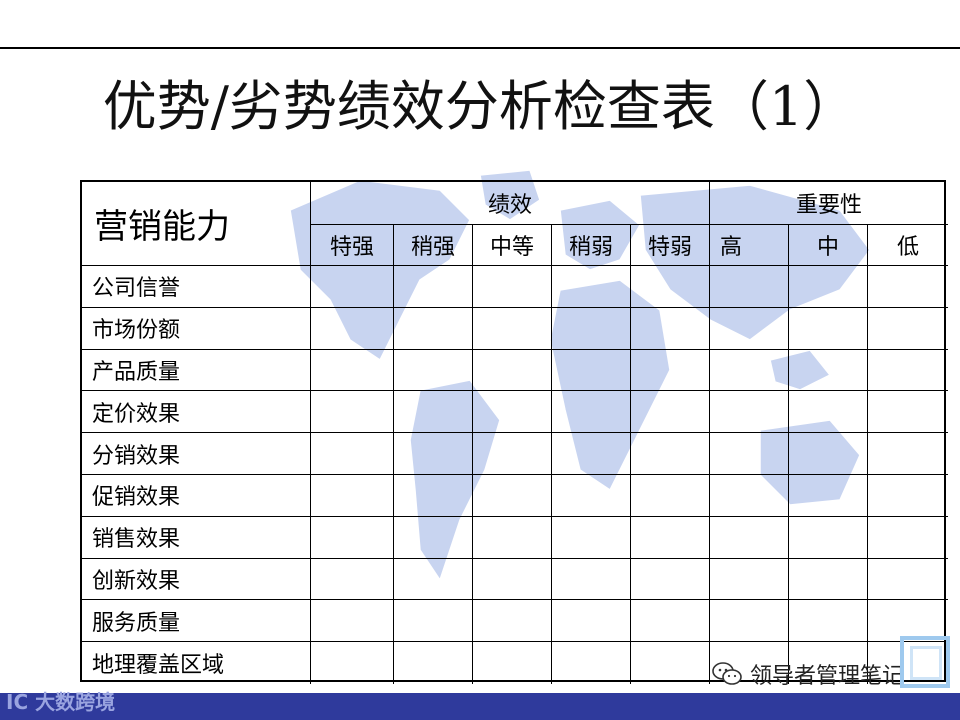 The image size is (960, 720). What do you see at coordinates (196, 370) in the screenshot?
I see `row-label: 产品质量` at bounding box center [196, 370].